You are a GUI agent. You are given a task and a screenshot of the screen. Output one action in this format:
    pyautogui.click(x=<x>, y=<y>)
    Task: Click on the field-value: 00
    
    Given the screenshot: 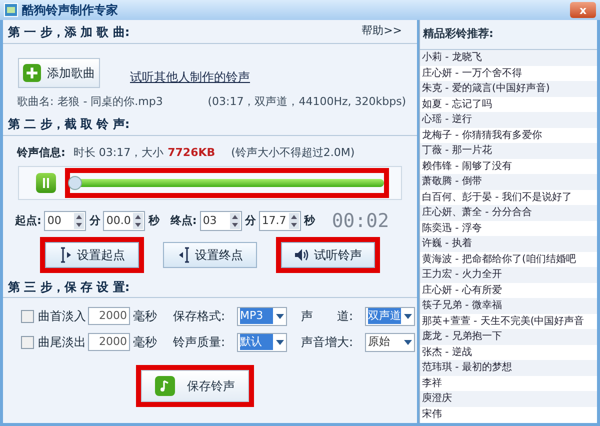 What is the action you would take?
    pyautogui.click(x=54, y=220)
    